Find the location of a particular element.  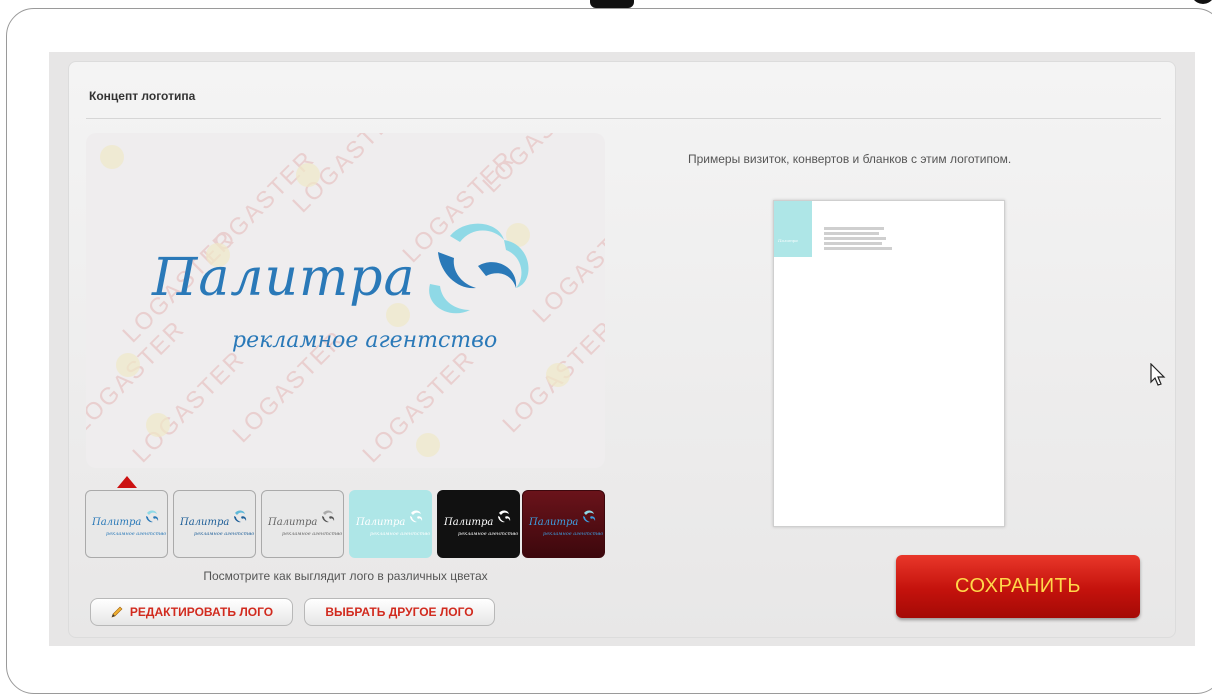

save-button-label: СОХРАНИТЬ is located at coordinates (1017, 586).